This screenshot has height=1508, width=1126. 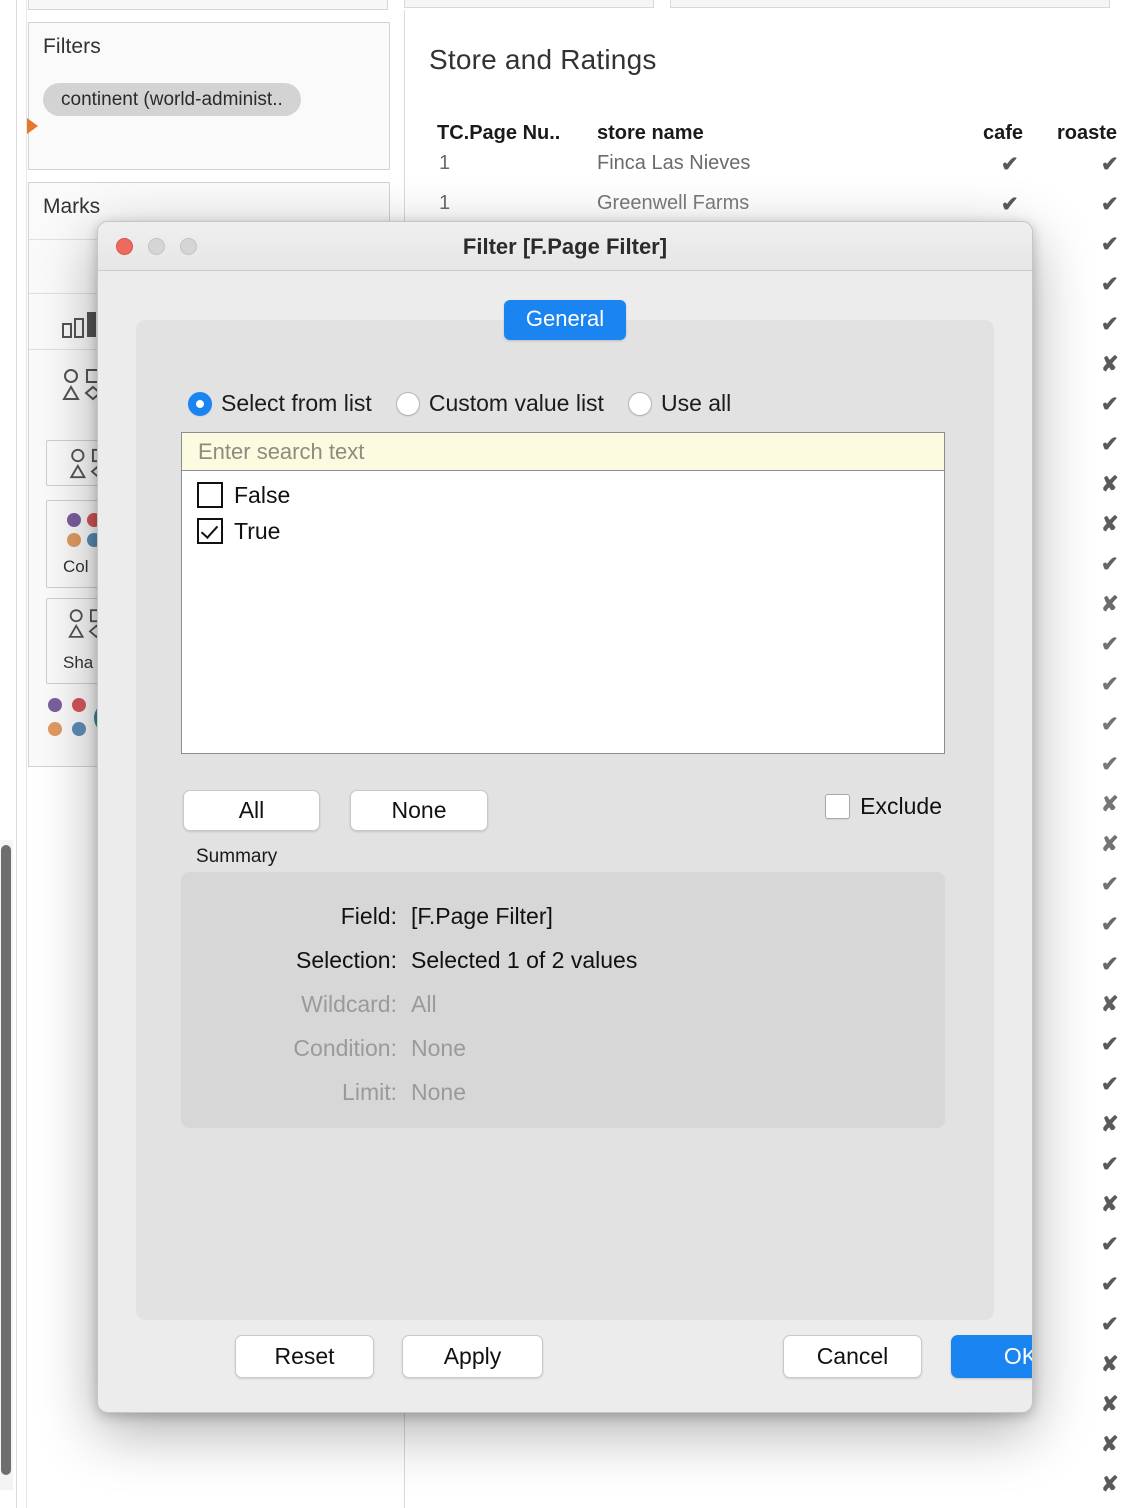 What do you see at coordinates (516, 403) in the screenshot?
I see `radio-label: Custom value list` at bounding box center [516, 403].